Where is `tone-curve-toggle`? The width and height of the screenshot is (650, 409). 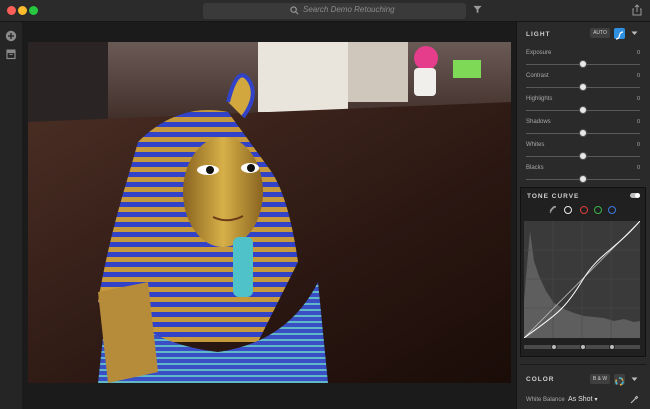 tone-curve-toggle is located at coordinates (635, 195).